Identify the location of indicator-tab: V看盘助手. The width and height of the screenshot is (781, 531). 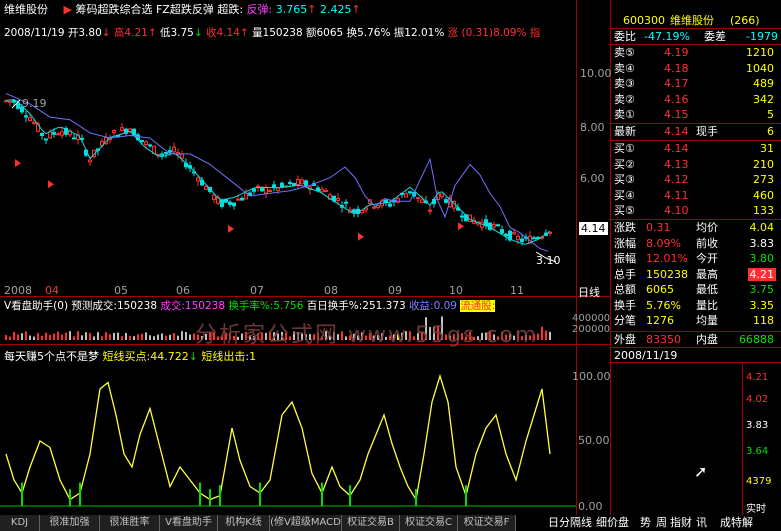
(189, 523).